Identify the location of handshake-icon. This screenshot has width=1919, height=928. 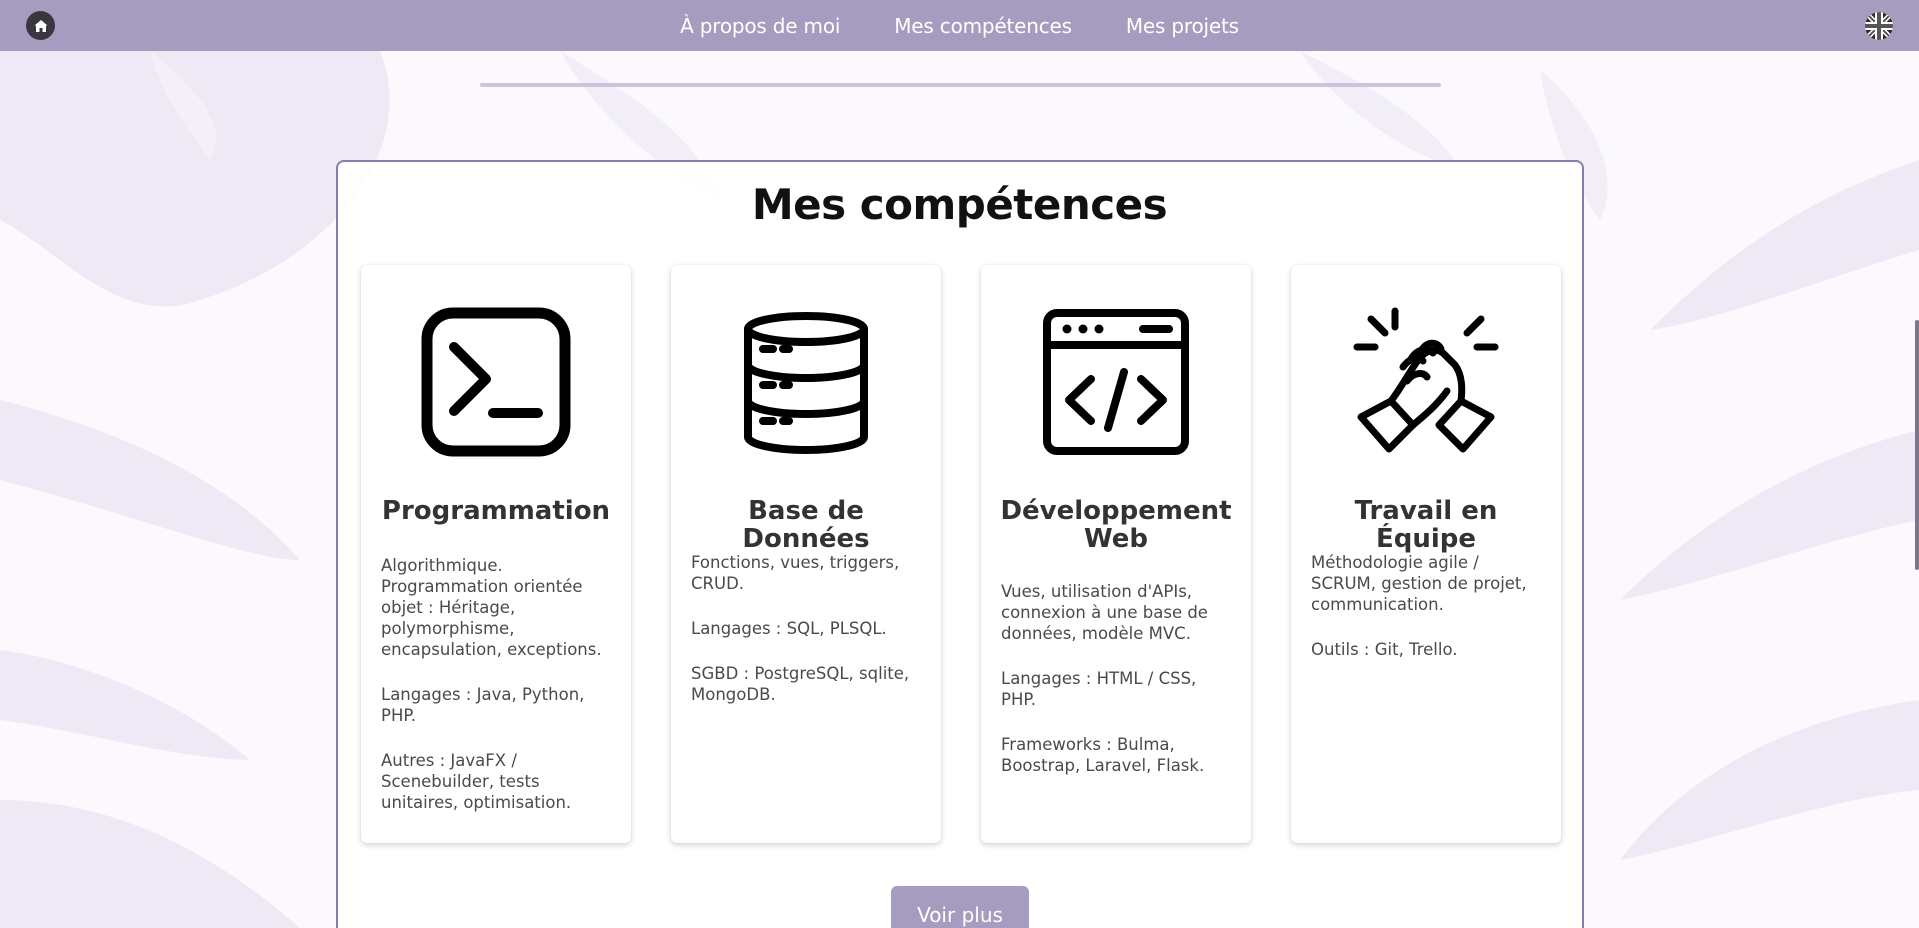
(1426, 380).